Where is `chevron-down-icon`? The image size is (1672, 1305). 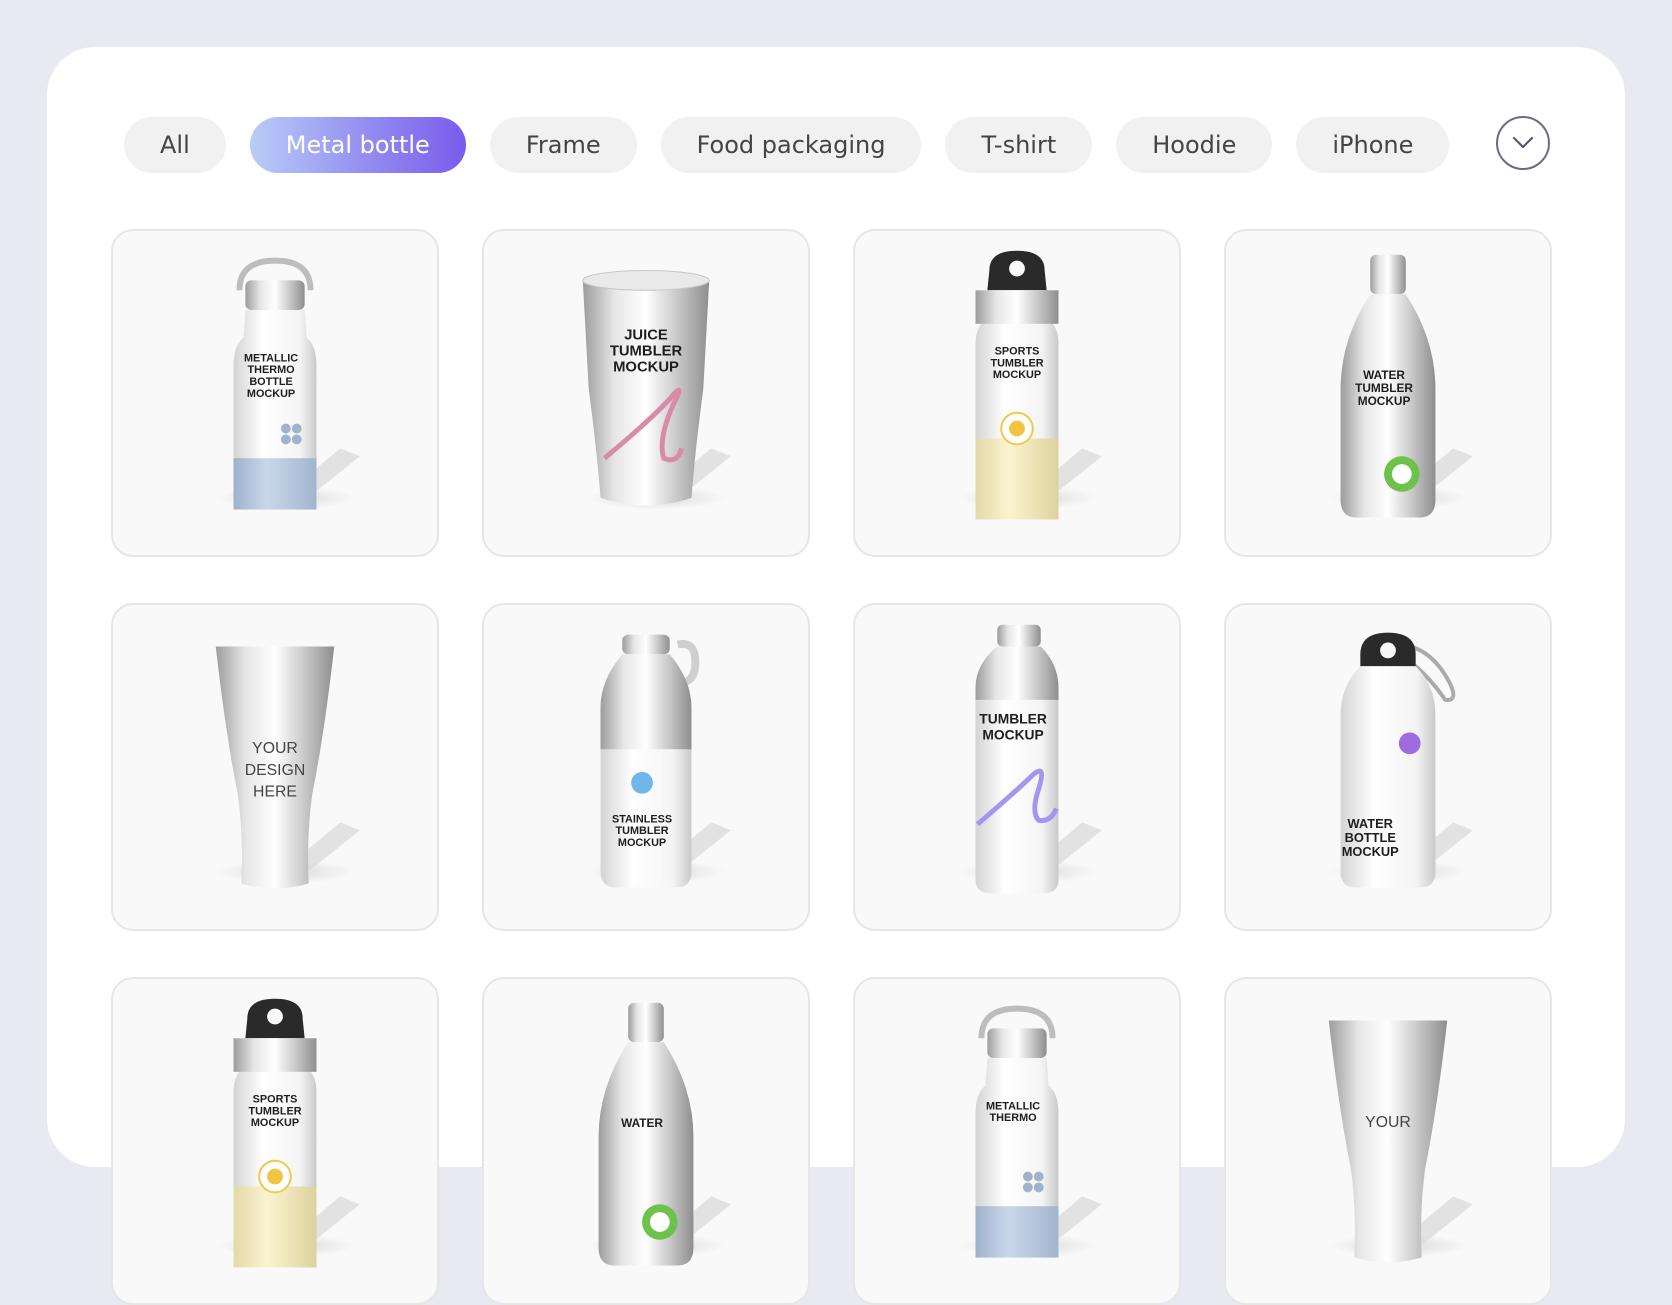
chevron-down-icon is located at coordinates (1523, 142).